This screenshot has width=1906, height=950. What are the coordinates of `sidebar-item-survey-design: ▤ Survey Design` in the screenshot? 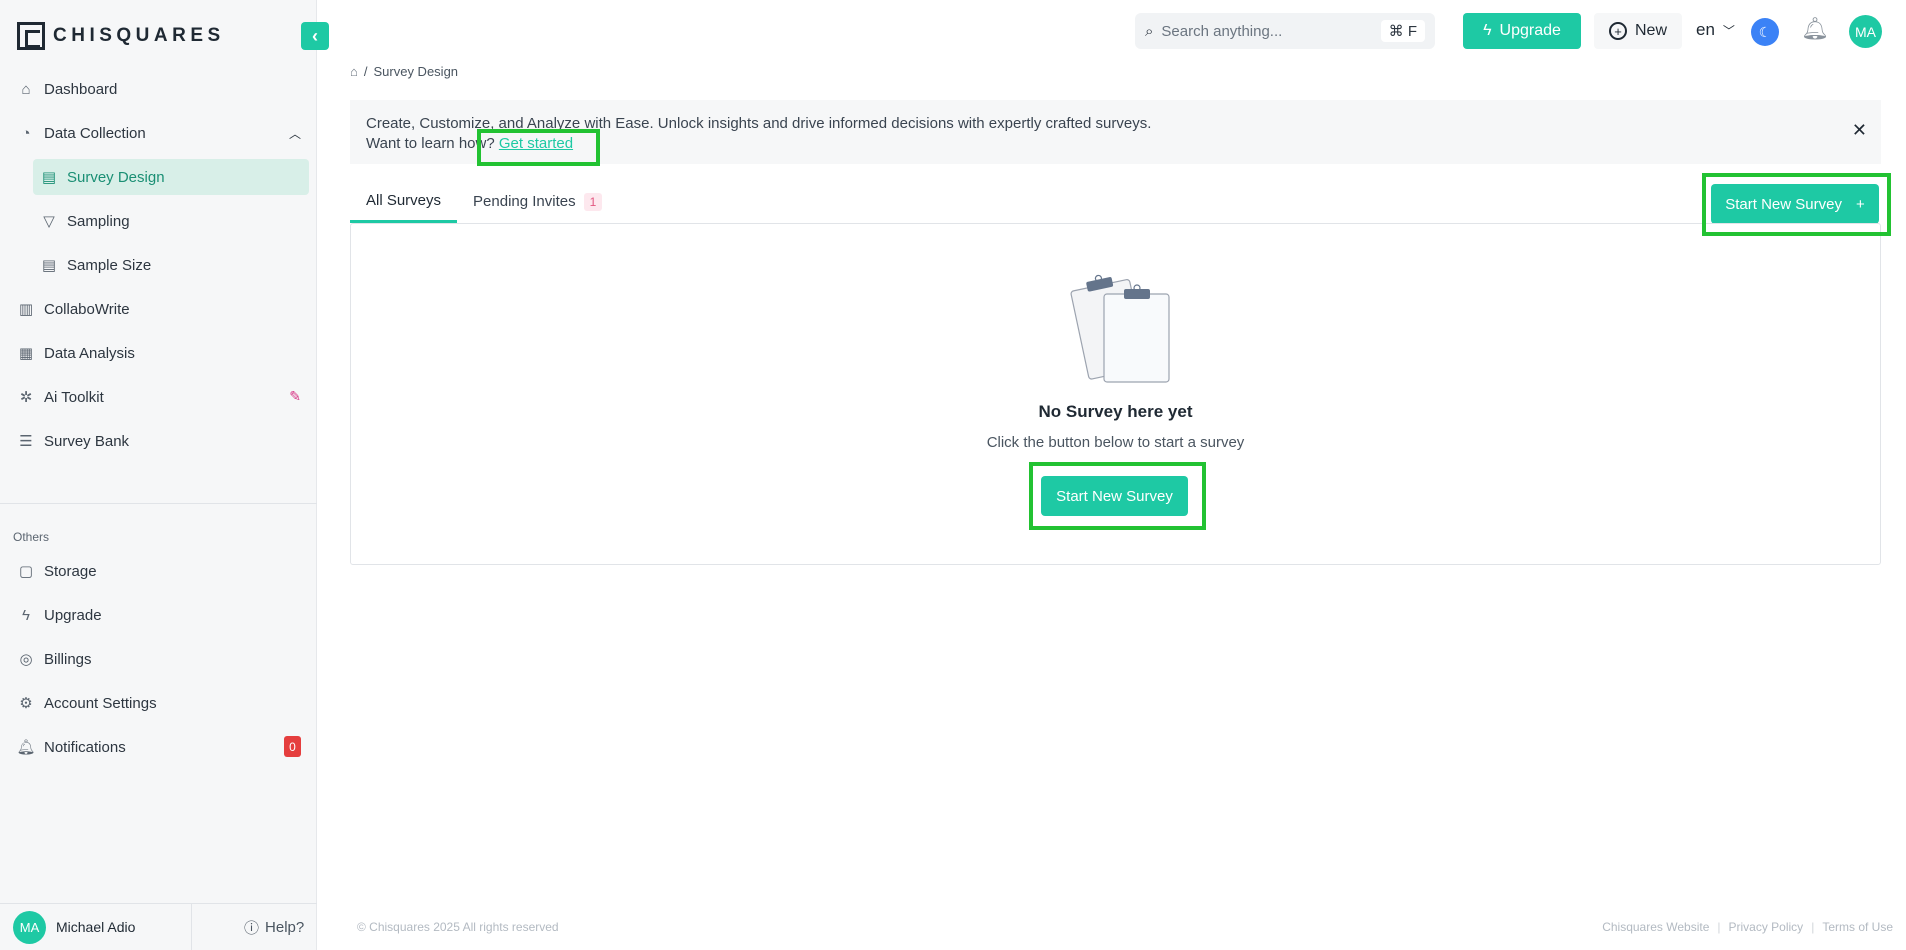 It's located at (171, 177).